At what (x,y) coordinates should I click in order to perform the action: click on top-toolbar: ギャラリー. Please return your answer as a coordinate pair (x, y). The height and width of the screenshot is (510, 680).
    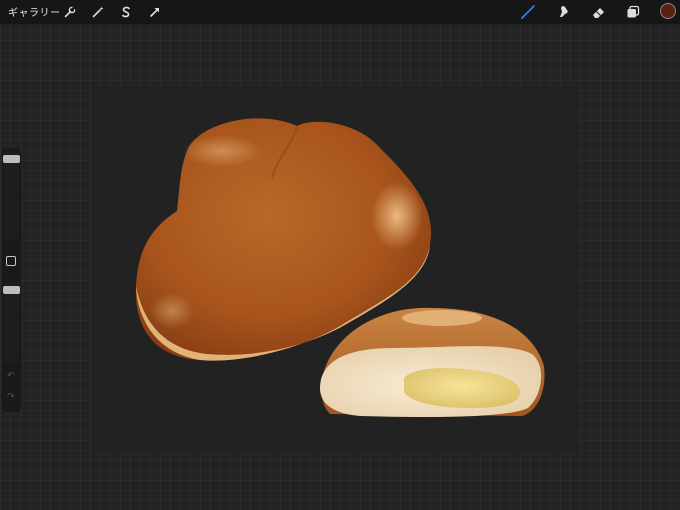
    Looking at the image, I should click on (340, 12).